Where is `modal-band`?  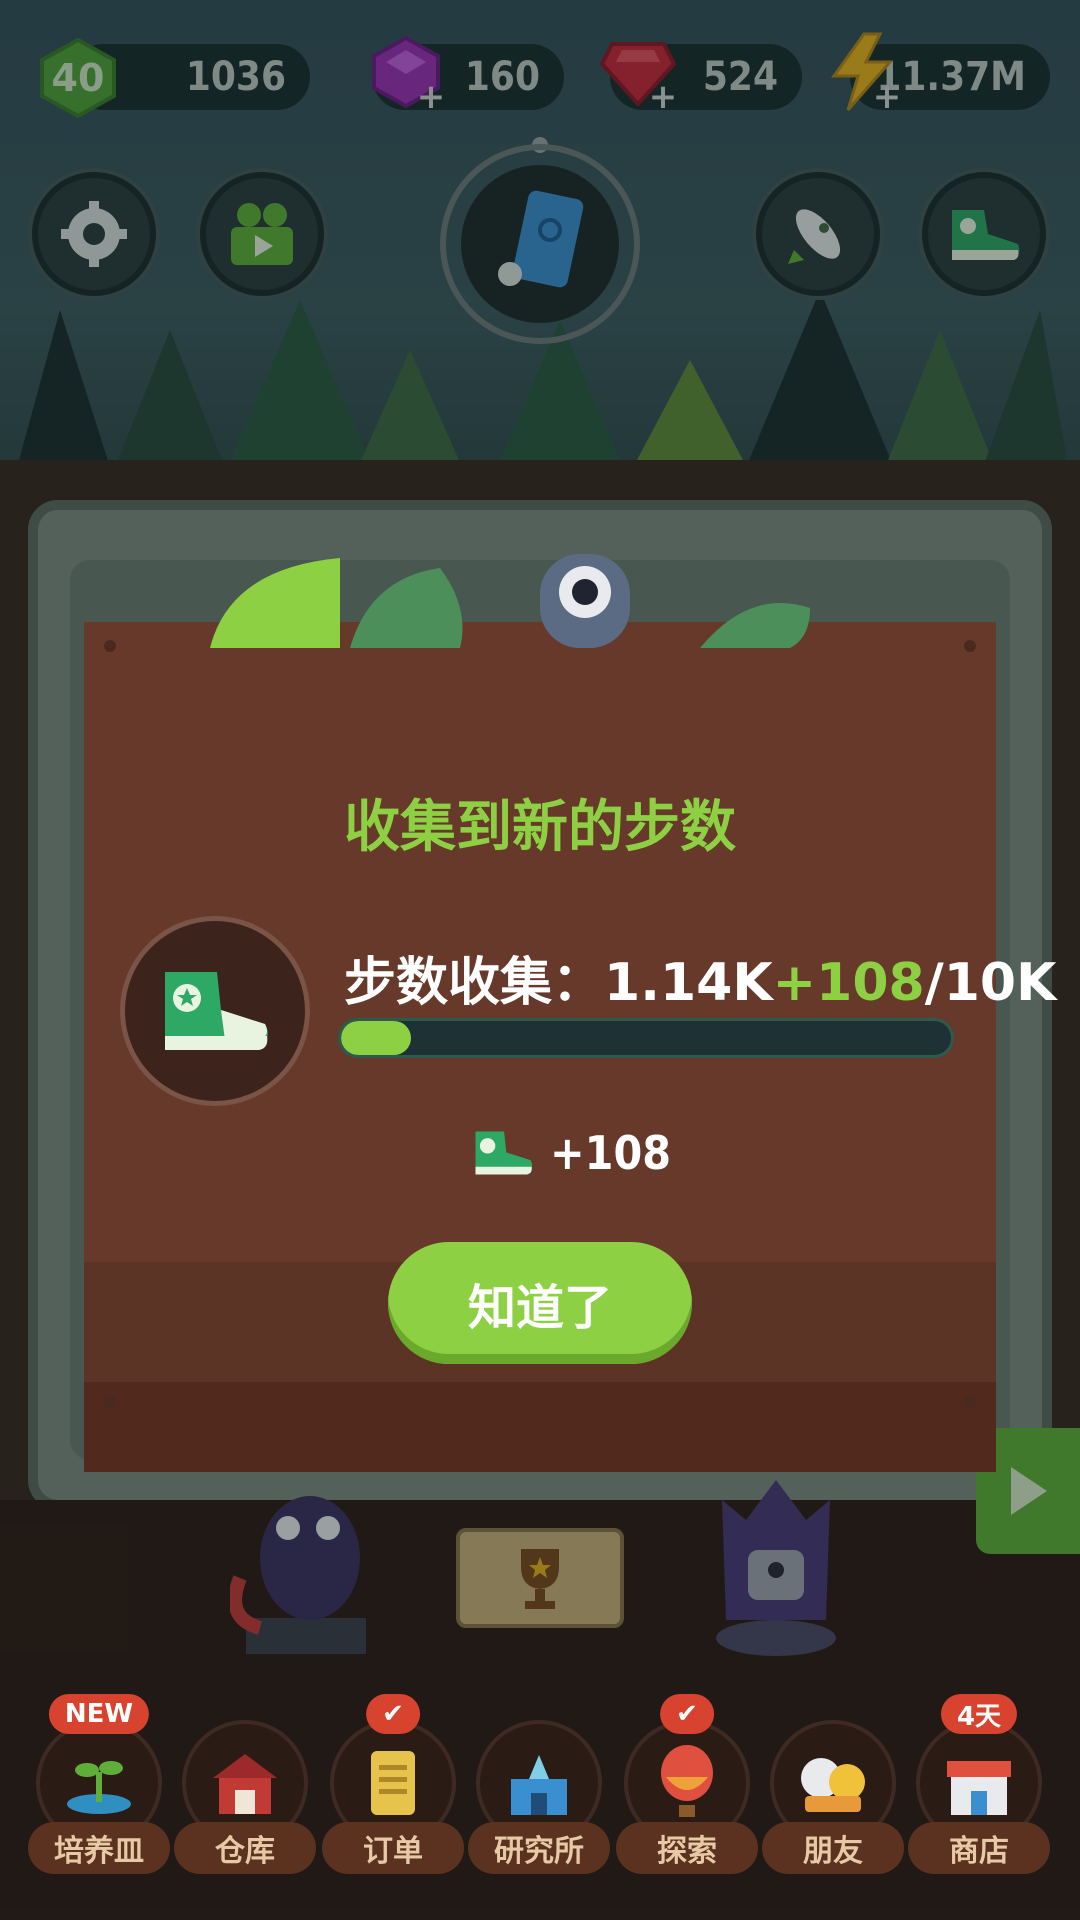 modal-band is located at coordinates (540, 1427).